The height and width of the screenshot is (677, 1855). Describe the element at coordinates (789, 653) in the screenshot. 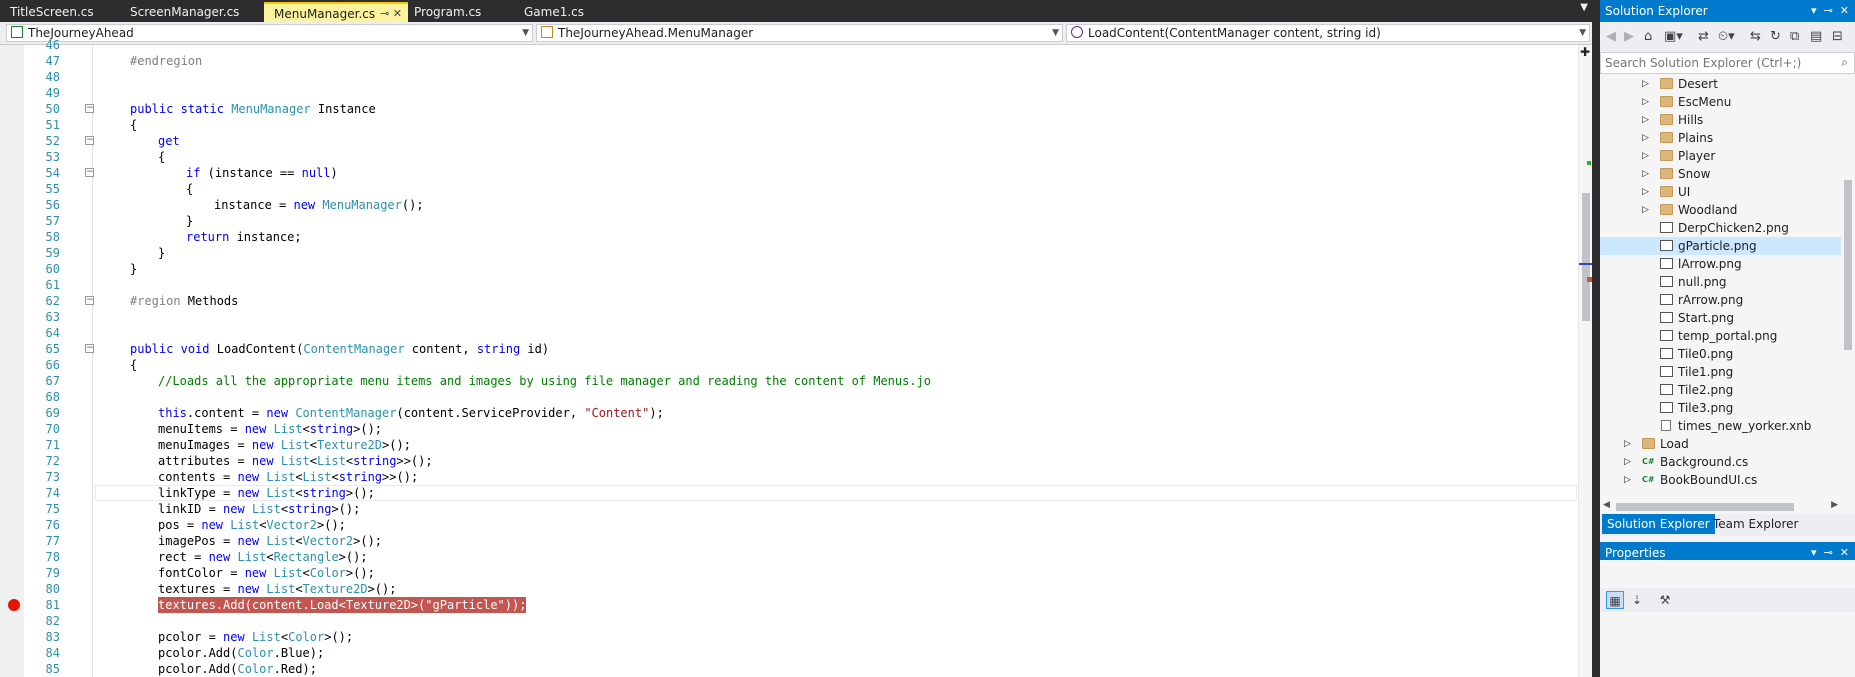

I see `code-line: 84 pcolor.Add(Color.Blue);` at that location.